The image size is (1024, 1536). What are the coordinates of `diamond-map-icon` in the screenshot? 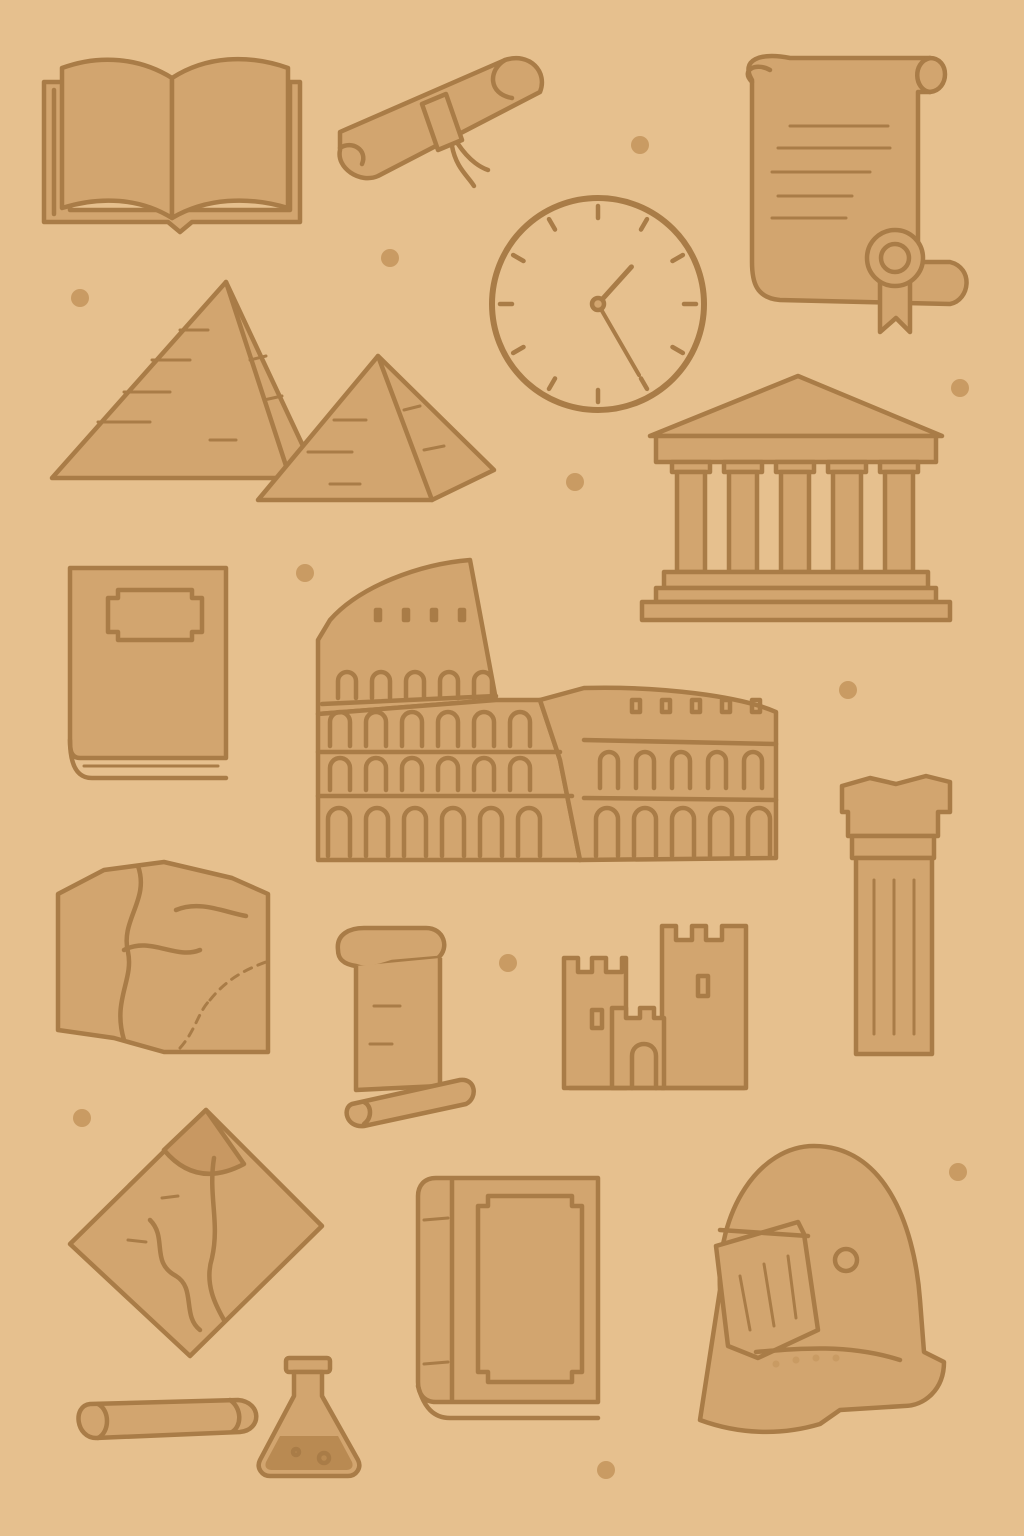 It's located at (196, 1233).